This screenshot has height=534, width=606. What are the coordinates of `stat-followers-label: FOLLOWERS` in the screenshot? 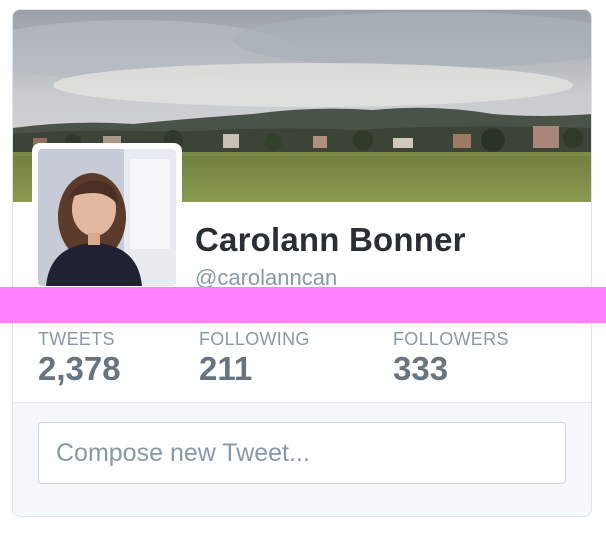 It's located at (451, 339).